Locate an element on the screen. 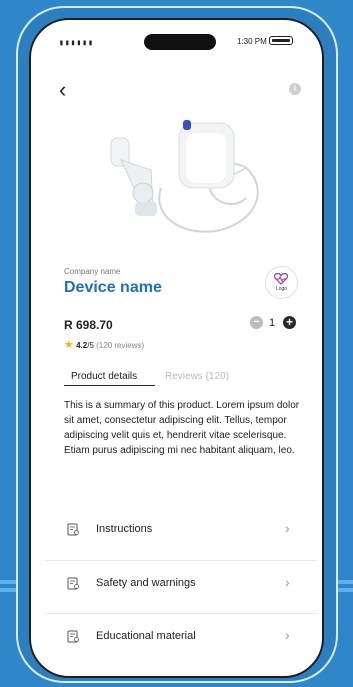  menu-item-label: Safety and warnings is located at coordinates (146, 583).